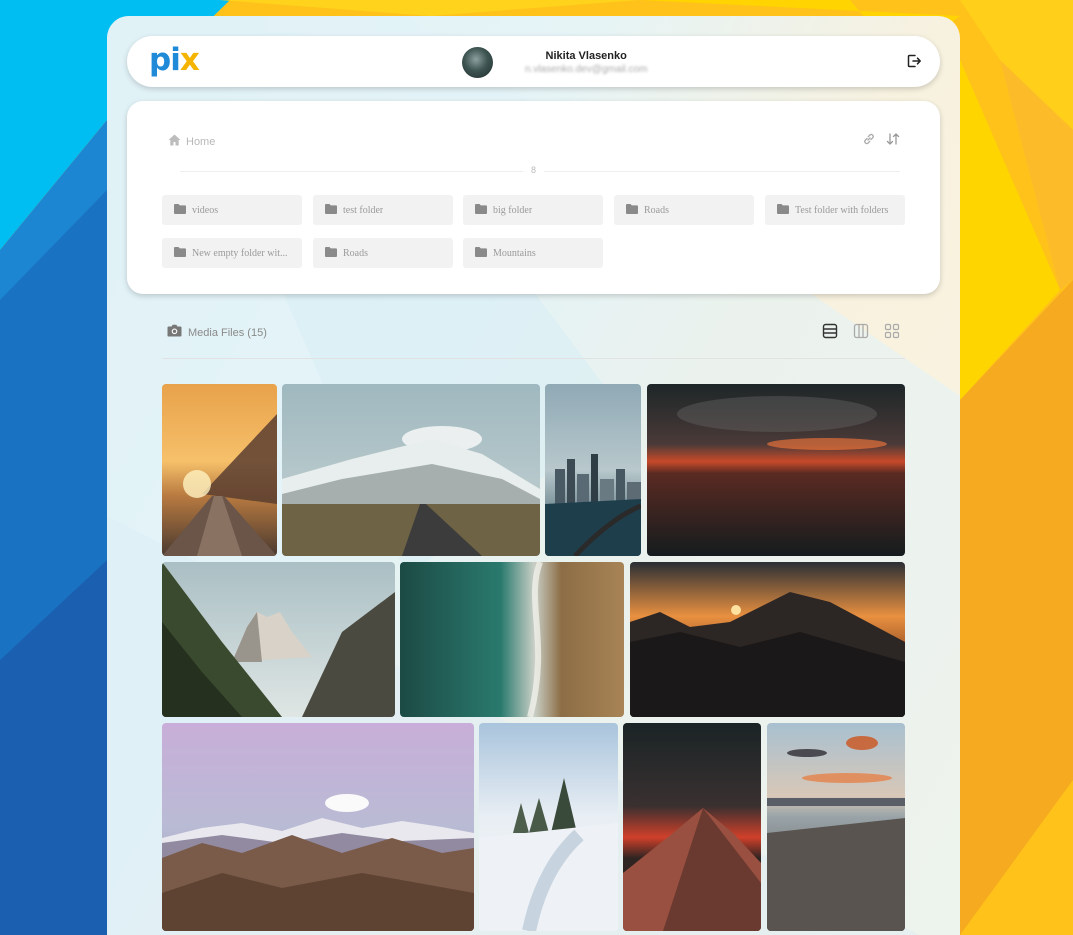 This screenshot has width=1073, height=935. What do you see at coordinates (767, 639) in the screenshot?
I see `photo-mountain-sunset-silhouette` at bounding box center [767, 639].